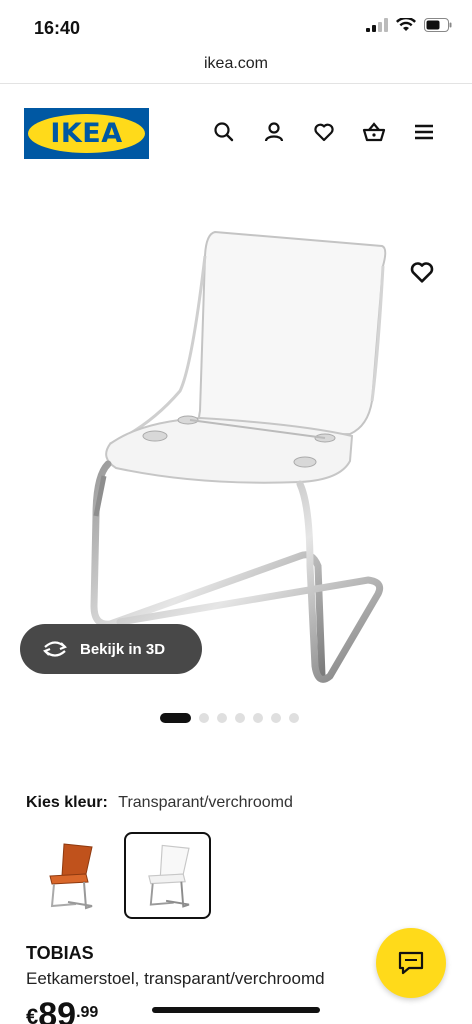 The width and height of the screenshot is (472, 1024). What do you see at coordinates (87, 1012) in the screenshot?
I see `price-decimal: .99` at bounding box center [87, 1012].